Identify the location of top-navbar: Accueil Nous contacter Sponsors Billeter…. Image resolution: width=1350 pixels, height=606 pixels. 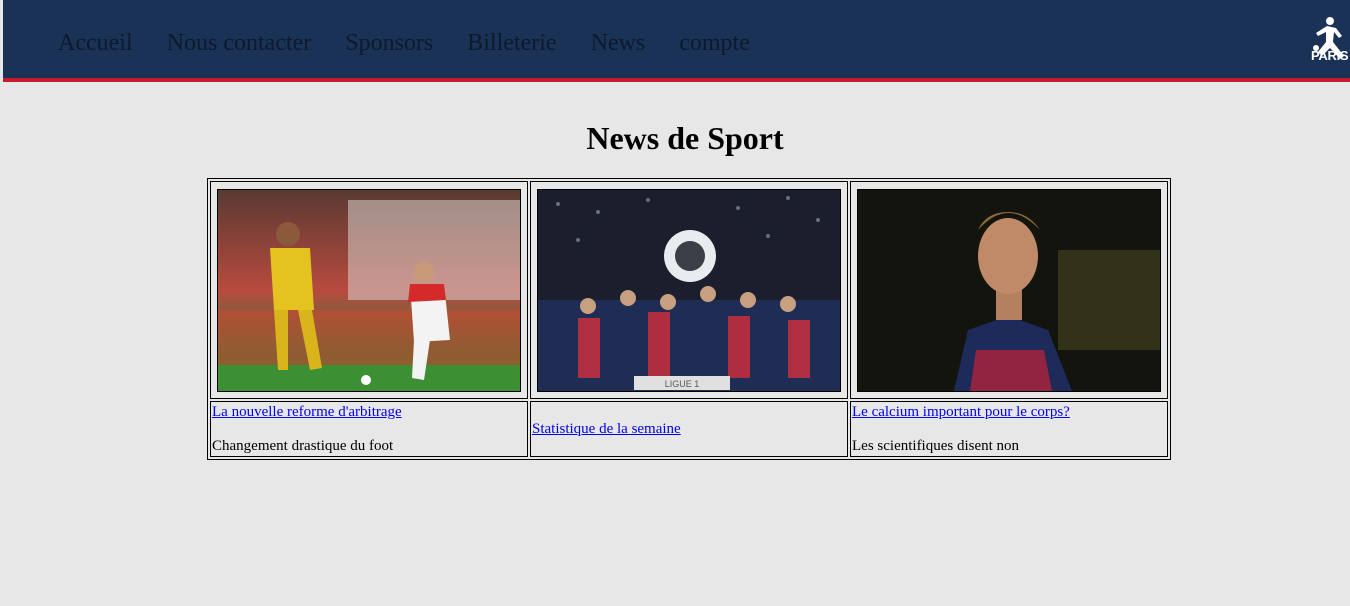
(676, 41).